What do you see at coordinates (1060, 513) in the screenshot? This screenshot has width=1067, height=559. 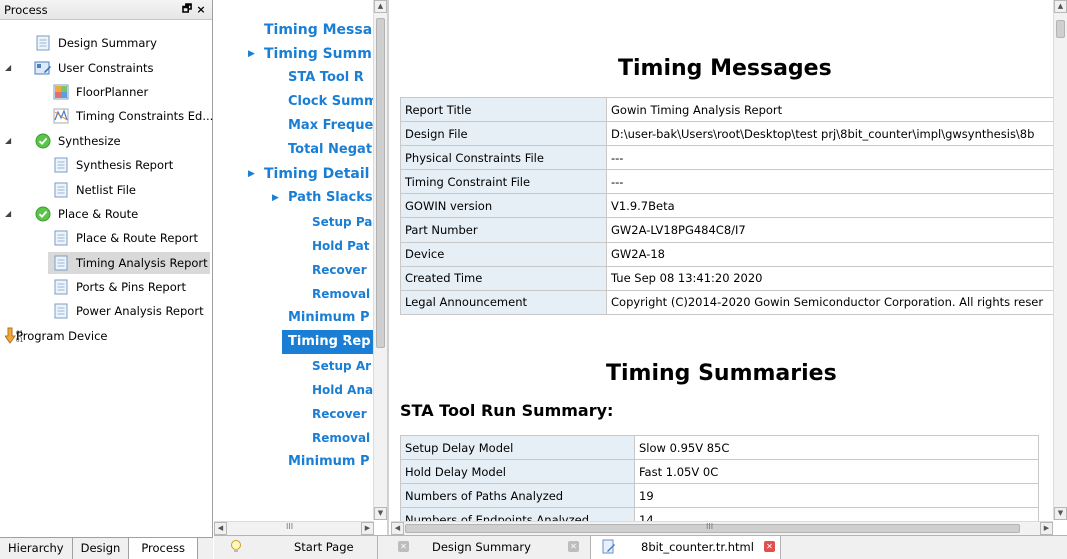 I see `report-scroll-down-button: ▼` at bounding box center [1060, 513].